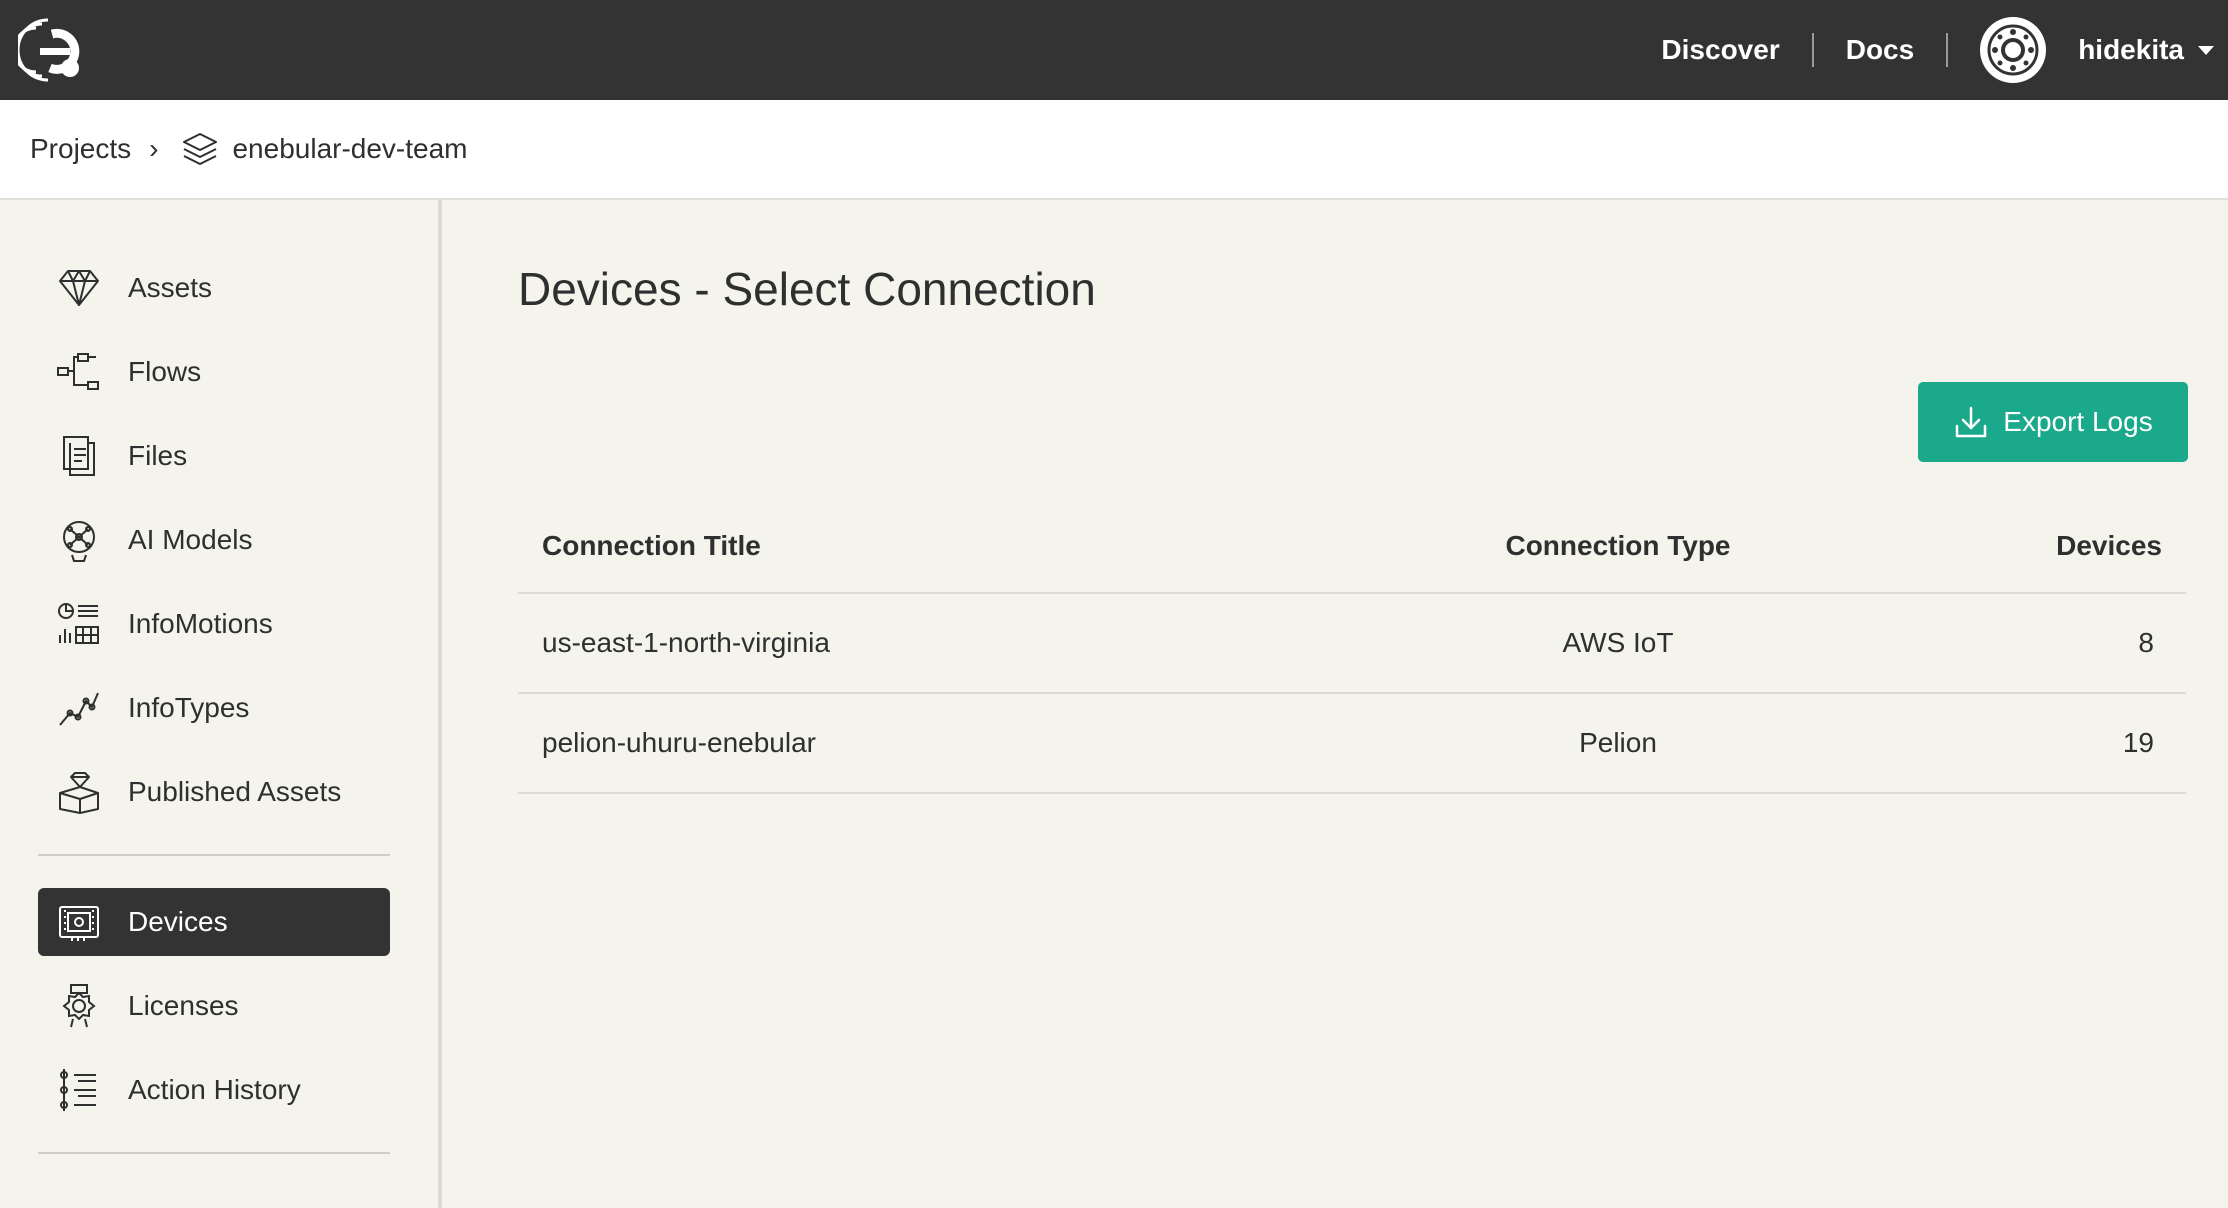 This screenshot has width=2228, height=1208. What do you see at coordinates (235, 791) in the screenshot?
I see `sidebar-item-label: Published Assets` at bounding box center [235, 791].